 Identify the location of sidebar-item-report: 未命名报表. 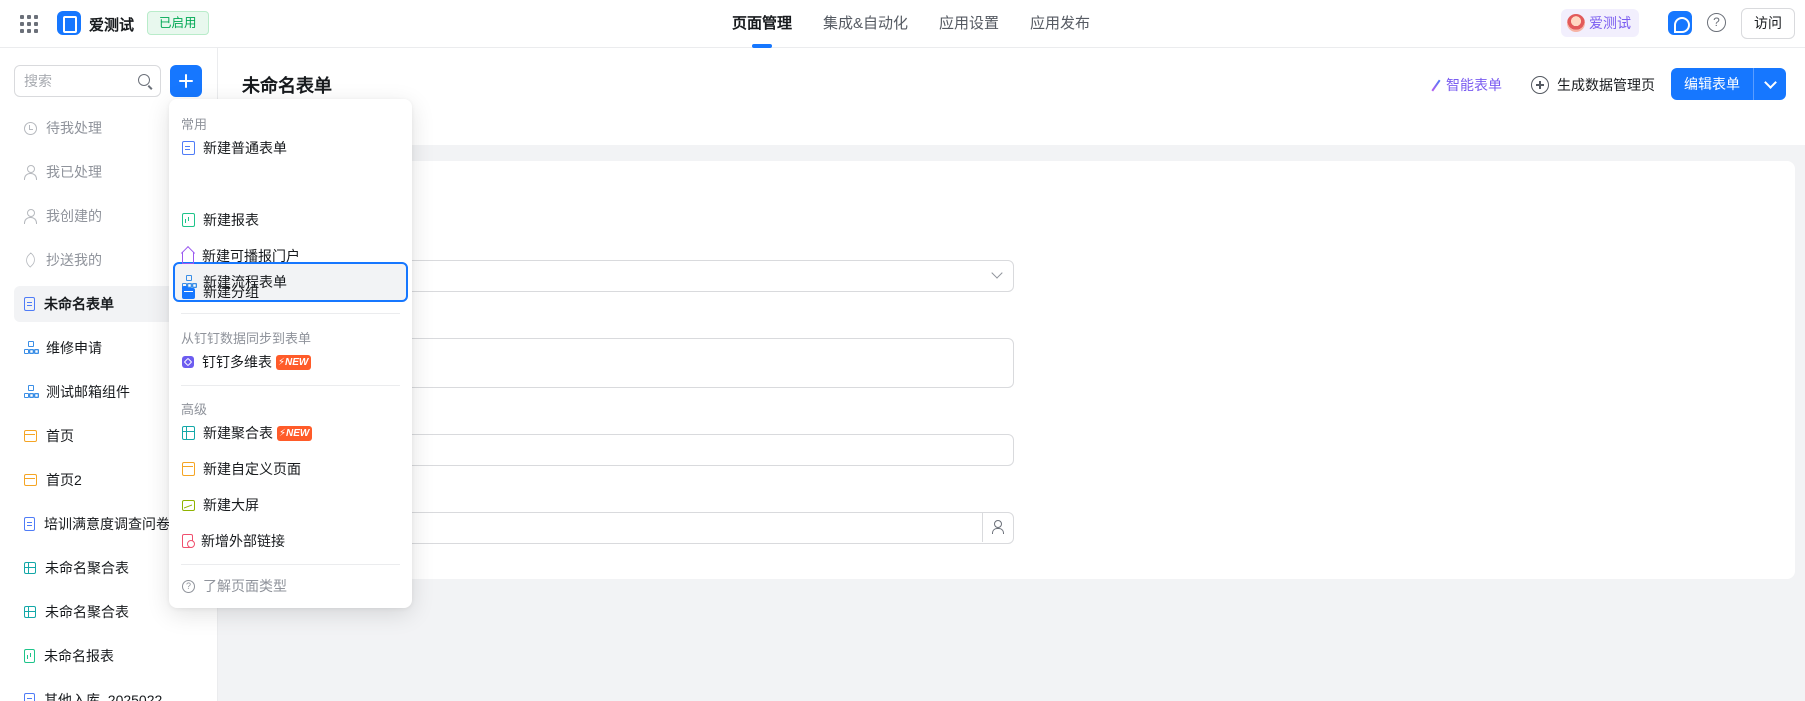
(112, 656).